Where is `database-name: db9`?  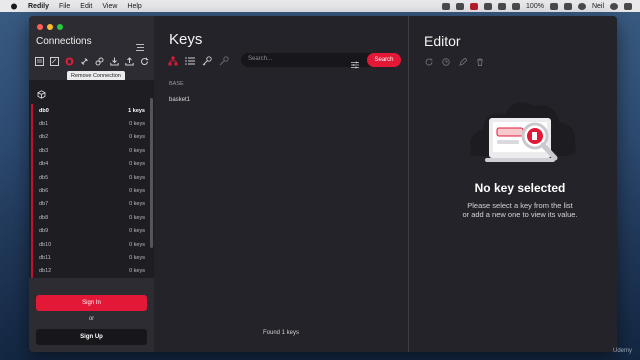 database-name: db9 is located at coordinates (44, 231).